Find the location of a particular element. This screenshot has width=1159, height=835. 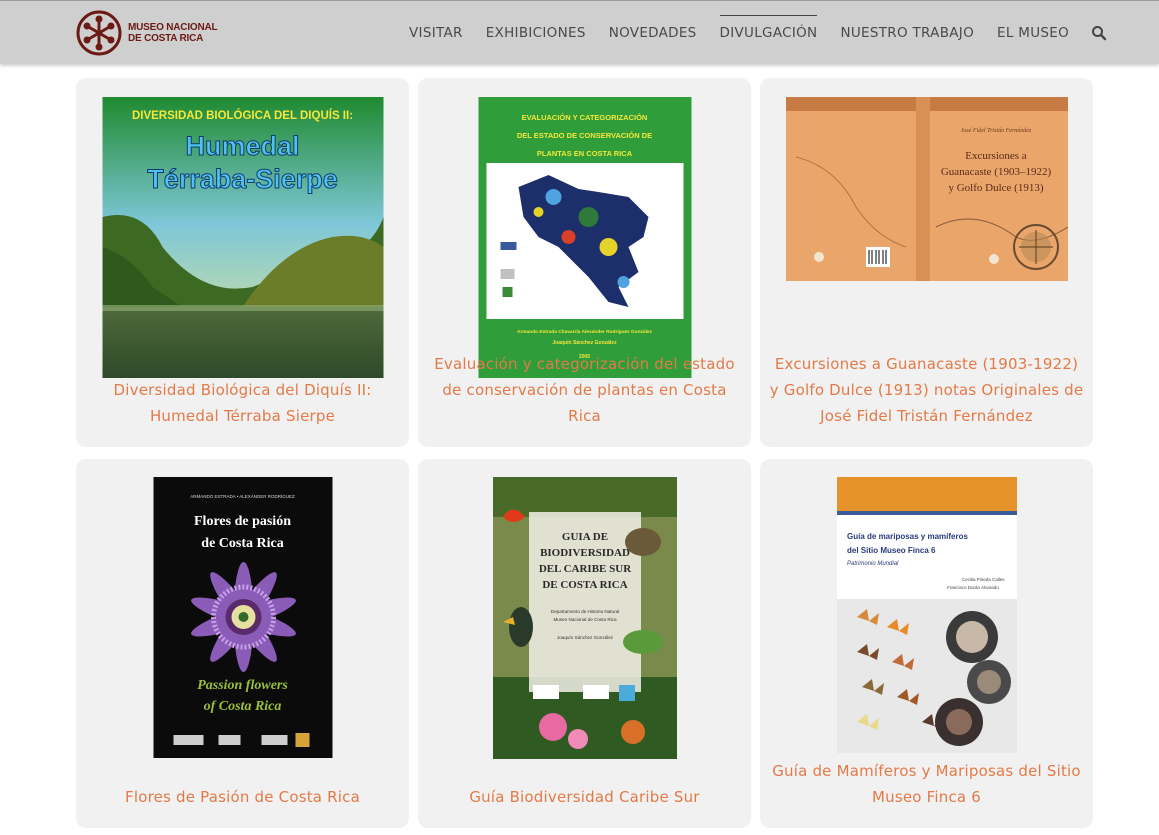

cover-line-3: PLANTAS EN COSTA RICA is located at coordinates (584, 153).